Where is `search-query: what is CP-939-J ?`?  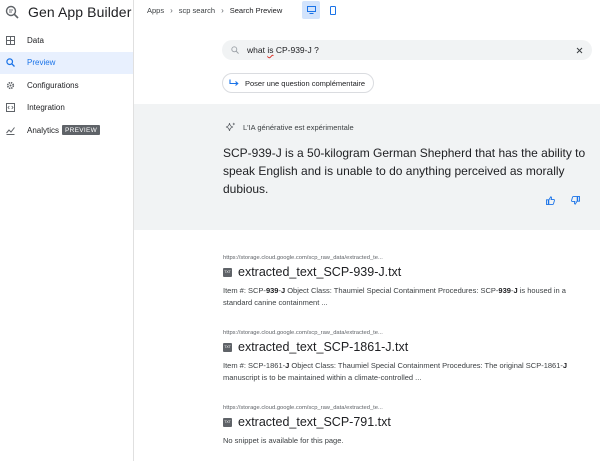 search-query: what is CP-939-J ? is located at coordinates (411, 50).